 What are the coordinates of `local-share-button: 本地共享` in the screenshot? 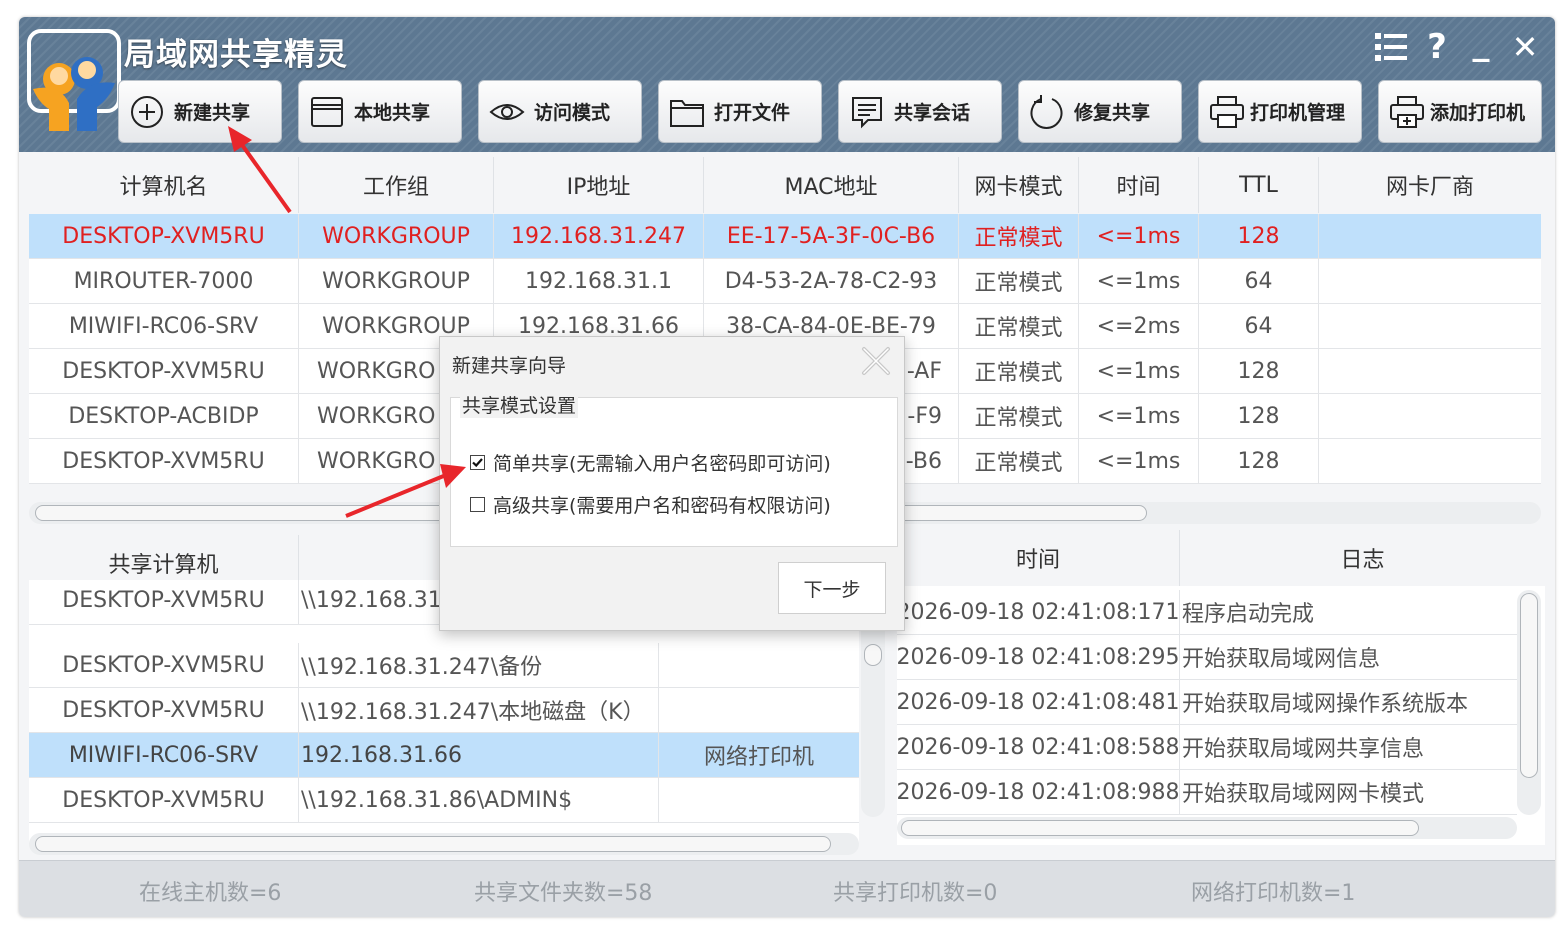 It's located at (380, 111).